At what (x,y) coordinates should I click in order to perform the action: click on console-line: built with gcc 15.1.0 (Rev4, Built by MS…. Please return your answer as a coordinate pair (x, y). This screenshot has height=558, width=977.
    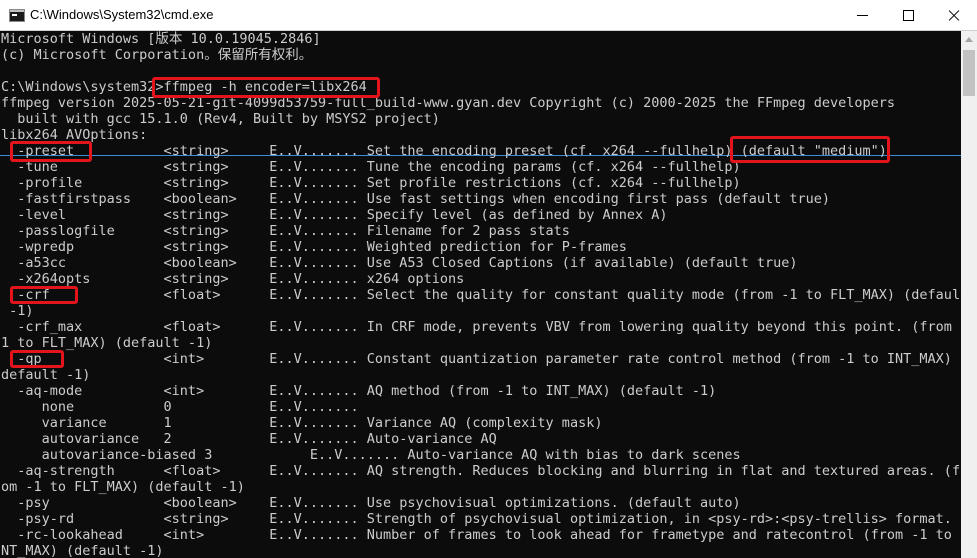
    Looking at the image, I should click on (220, 119).